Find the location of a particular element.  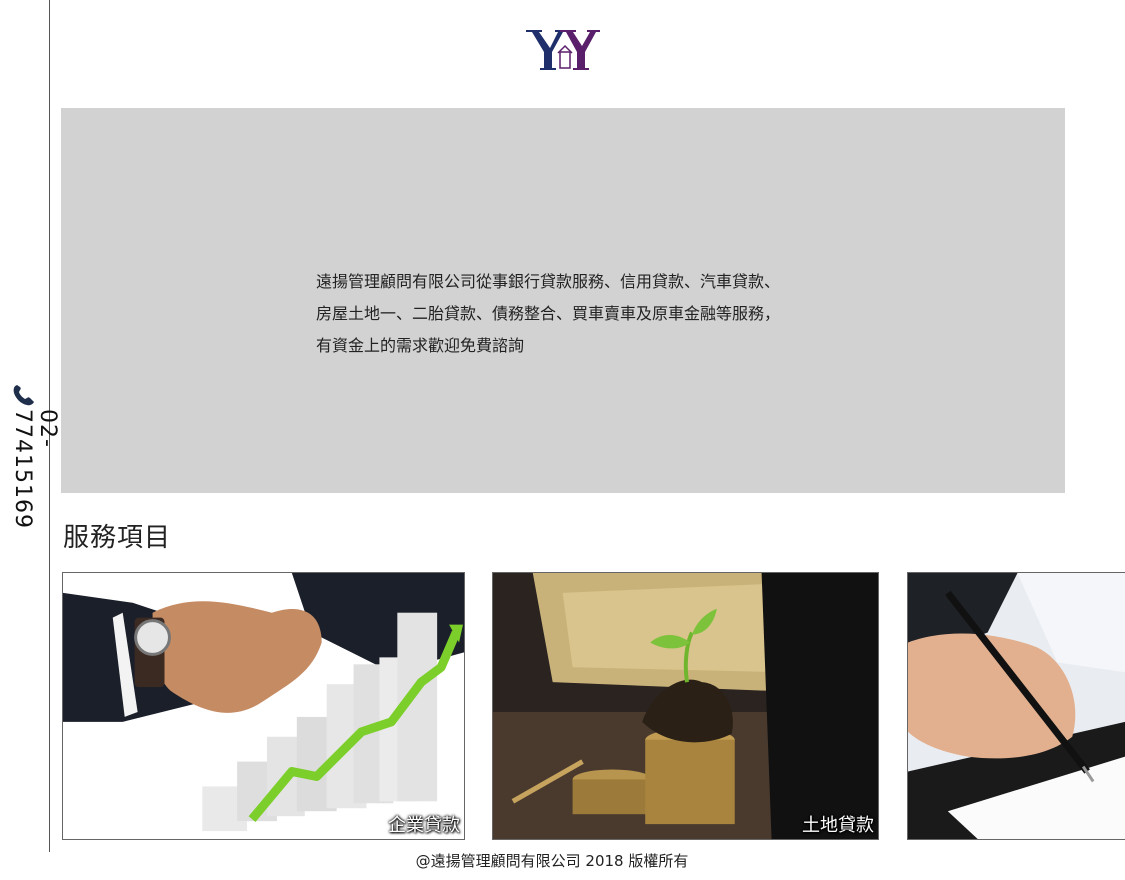

hand-signing-image is located at coordinates (1016, 706).